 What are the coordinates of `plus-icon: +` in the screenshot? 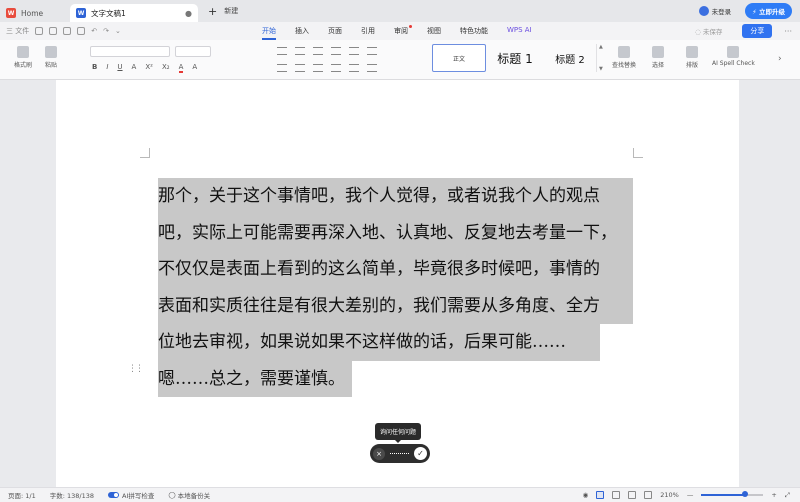 It's located at (213, 11).